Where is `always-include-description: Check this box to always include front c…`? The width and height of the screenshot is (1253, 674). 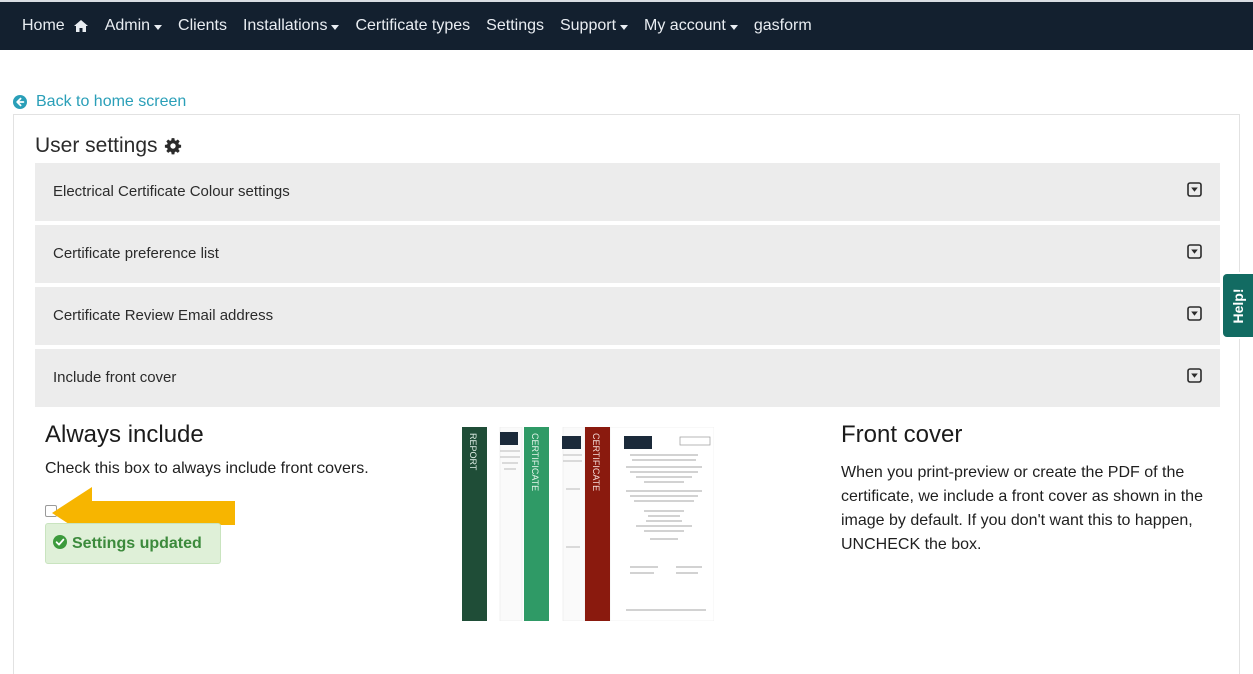 always-include-description: Check this box to always include front c… is located at coordinates (207, 468).